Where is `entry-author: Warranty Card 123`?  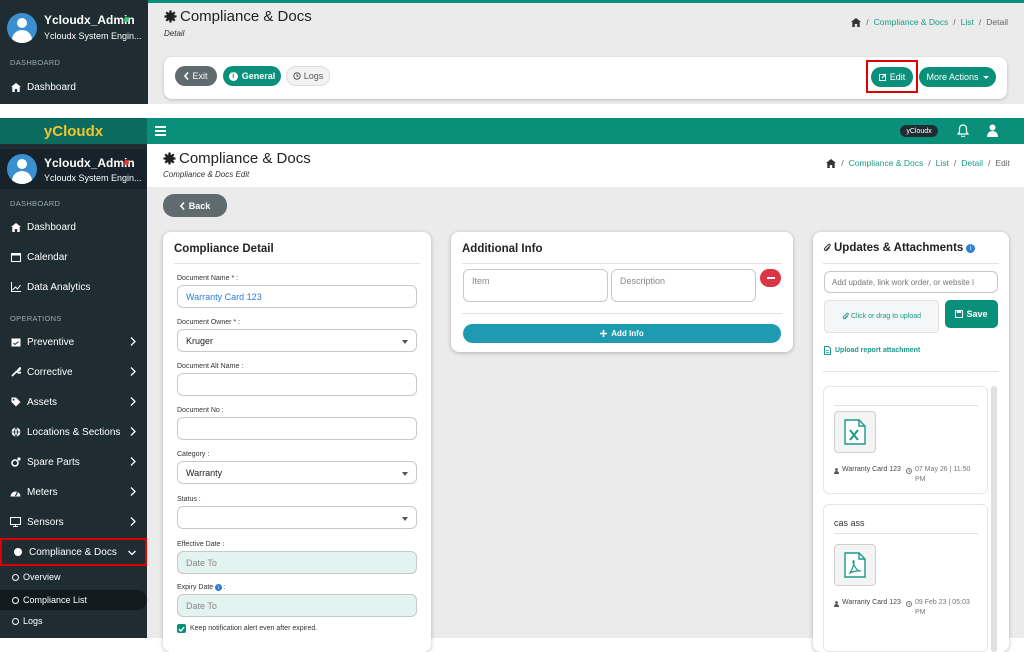 entry-author: Warranty Card 123 is located at coordinates (869, 470).